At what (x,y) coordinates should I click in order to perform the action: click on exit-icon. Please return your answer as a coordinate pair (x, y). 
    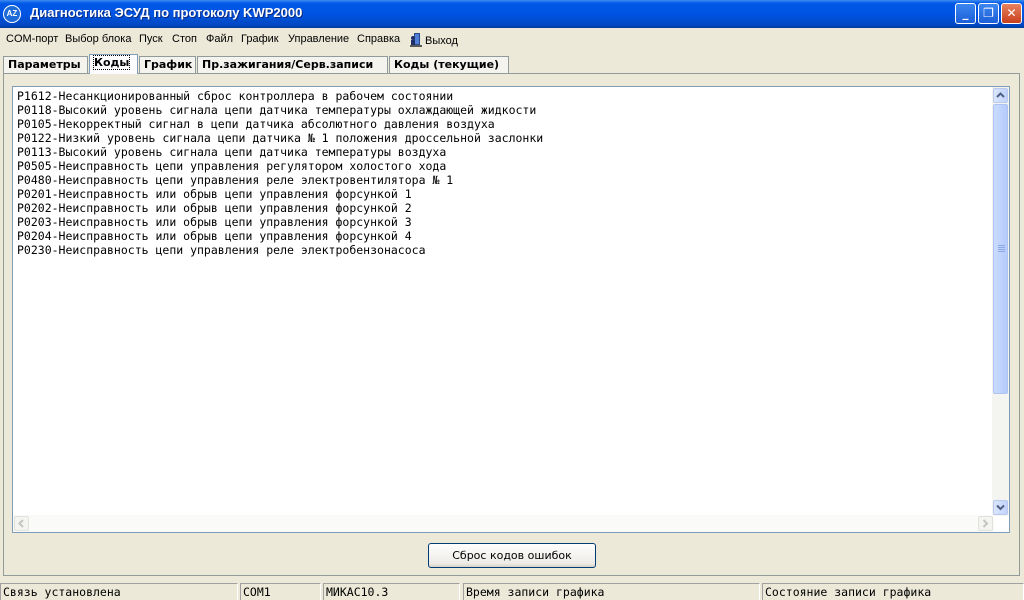
    Looking at the image, I should click on (416, 40).